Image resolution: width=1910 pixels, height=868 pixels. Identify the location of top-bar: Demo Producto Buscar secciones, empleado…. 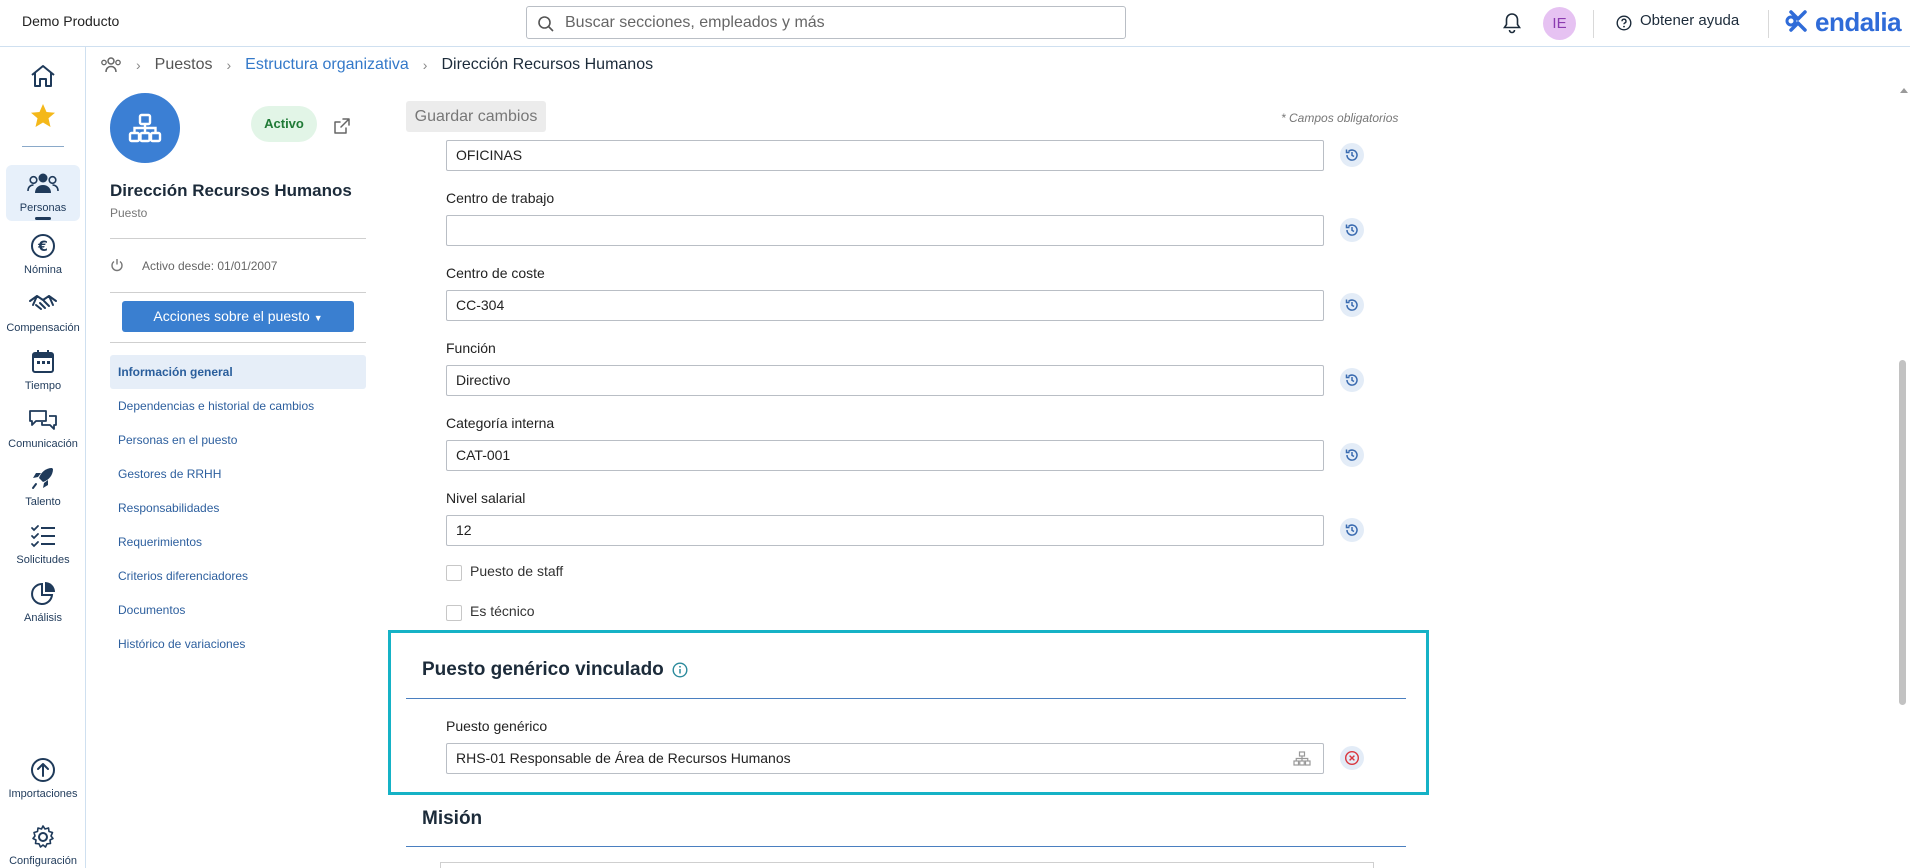
(955, 23).